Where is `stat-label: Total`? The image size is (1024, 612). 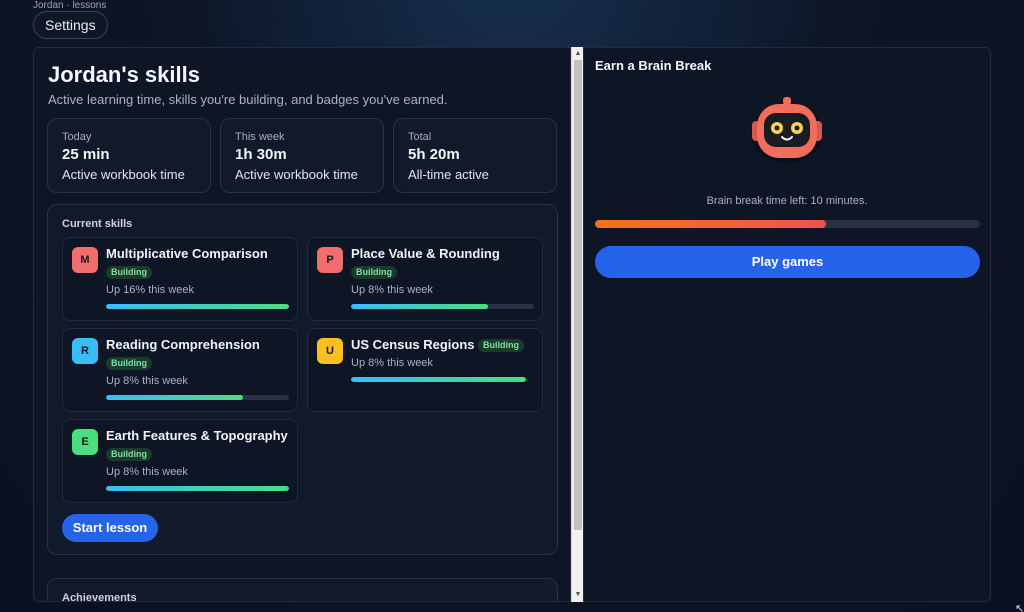 stat-label: Total is located at coordinates (420, 137).